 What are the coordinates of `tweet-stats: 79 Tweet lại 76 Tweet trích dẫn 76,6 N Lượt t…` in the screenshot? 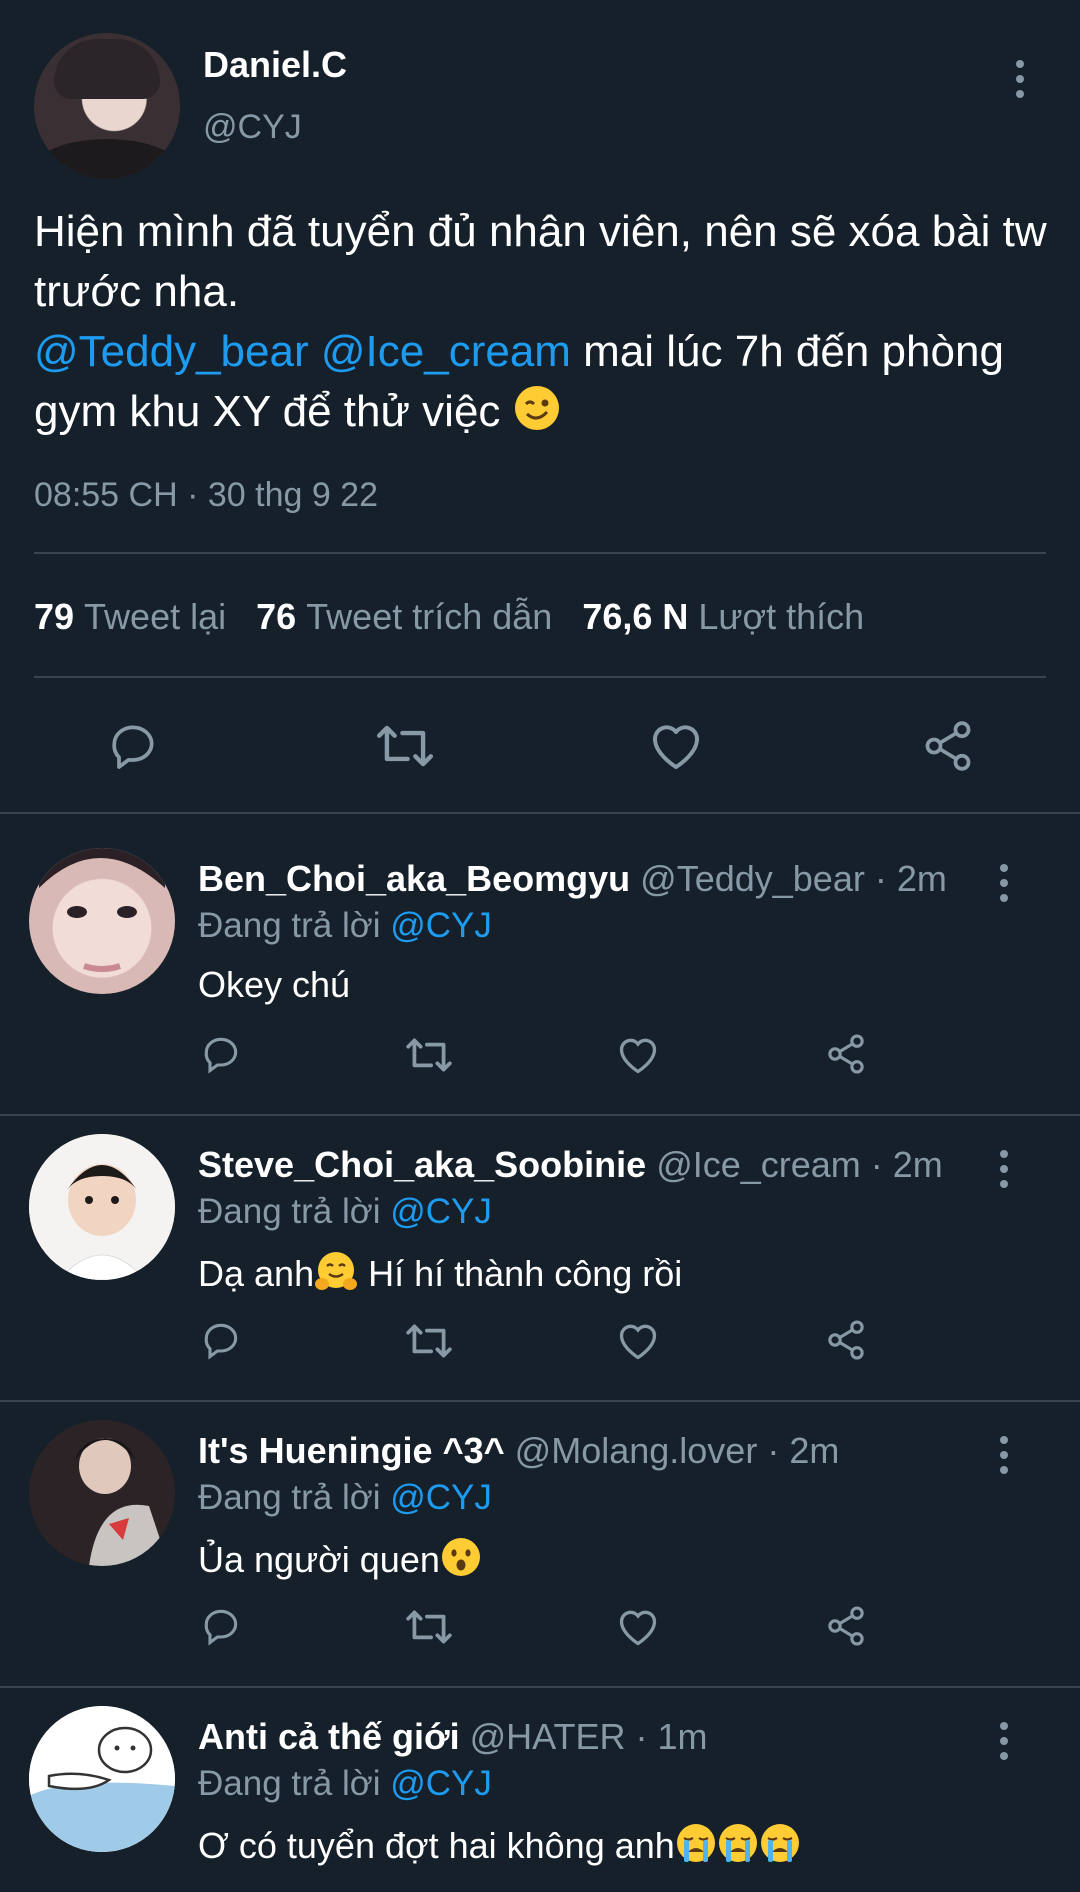 It's located at (464, 617).